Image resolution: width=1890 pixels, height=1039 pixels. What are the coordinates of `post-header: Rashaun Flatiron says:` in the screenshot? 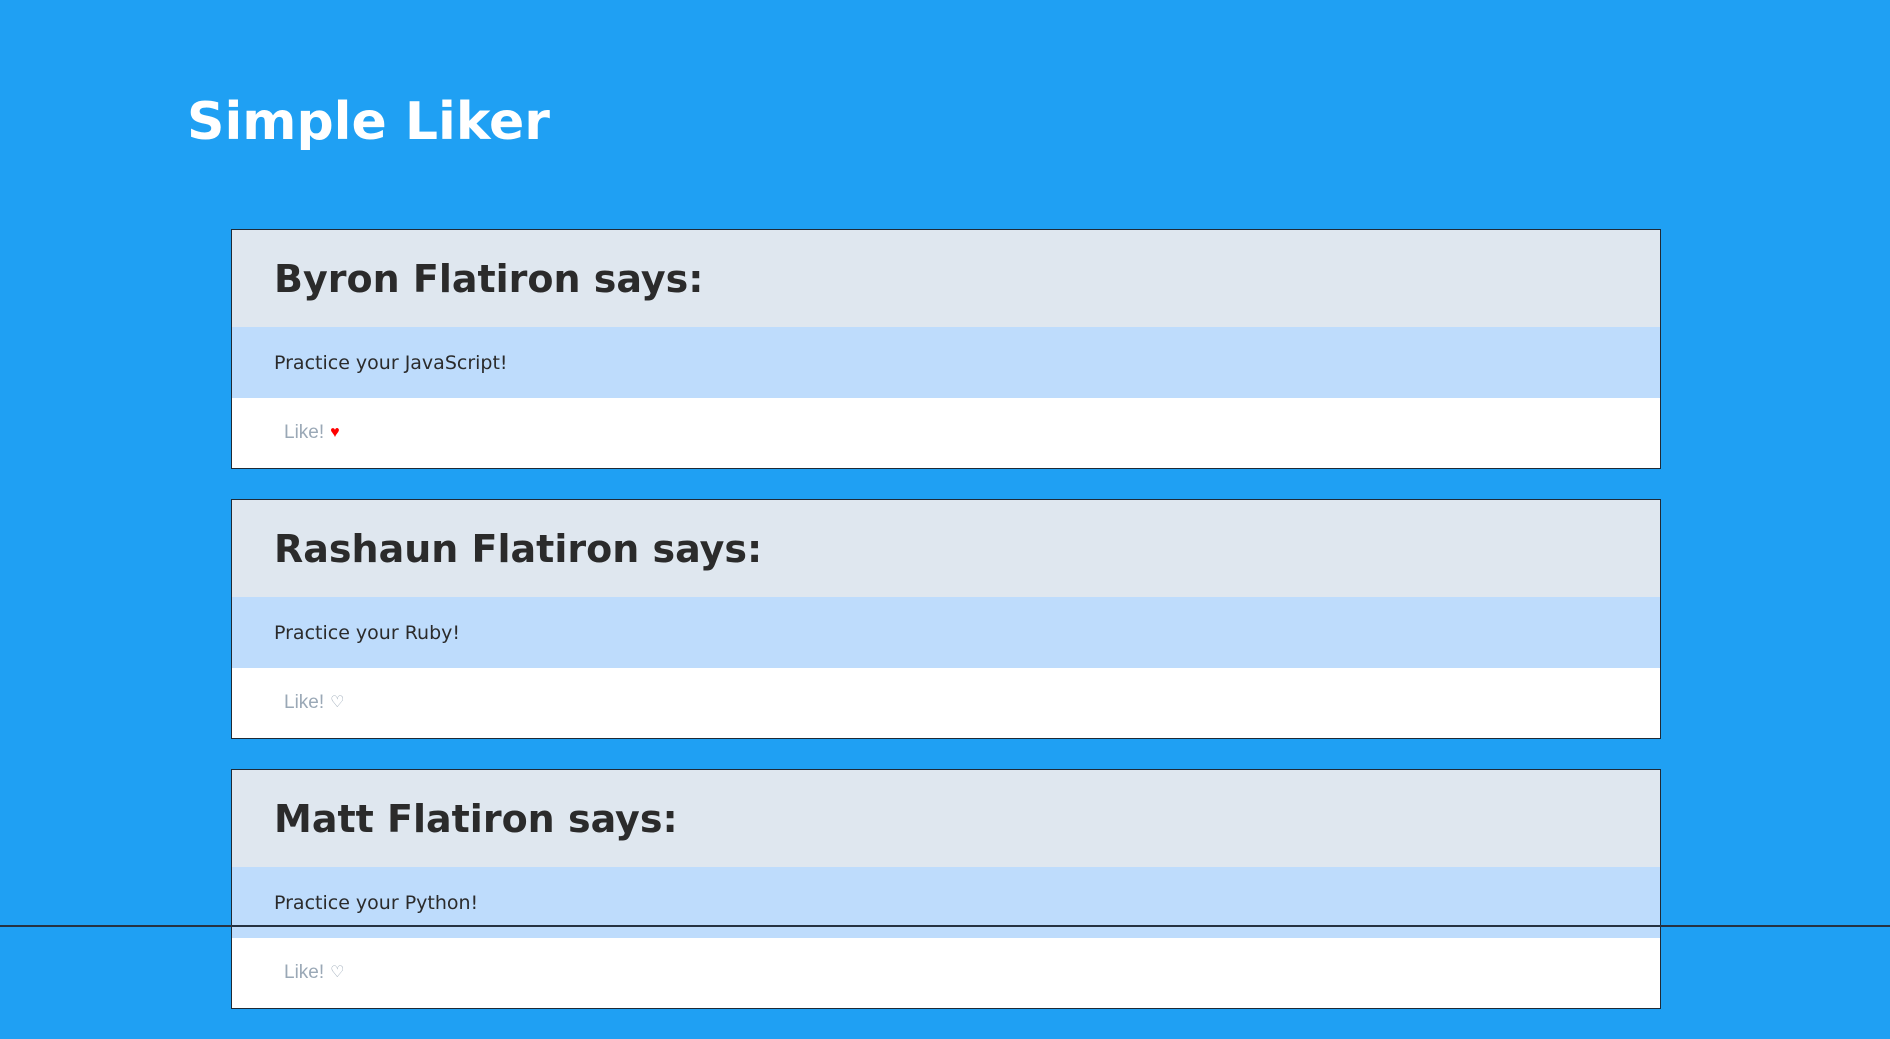 It's located at (946, 548).